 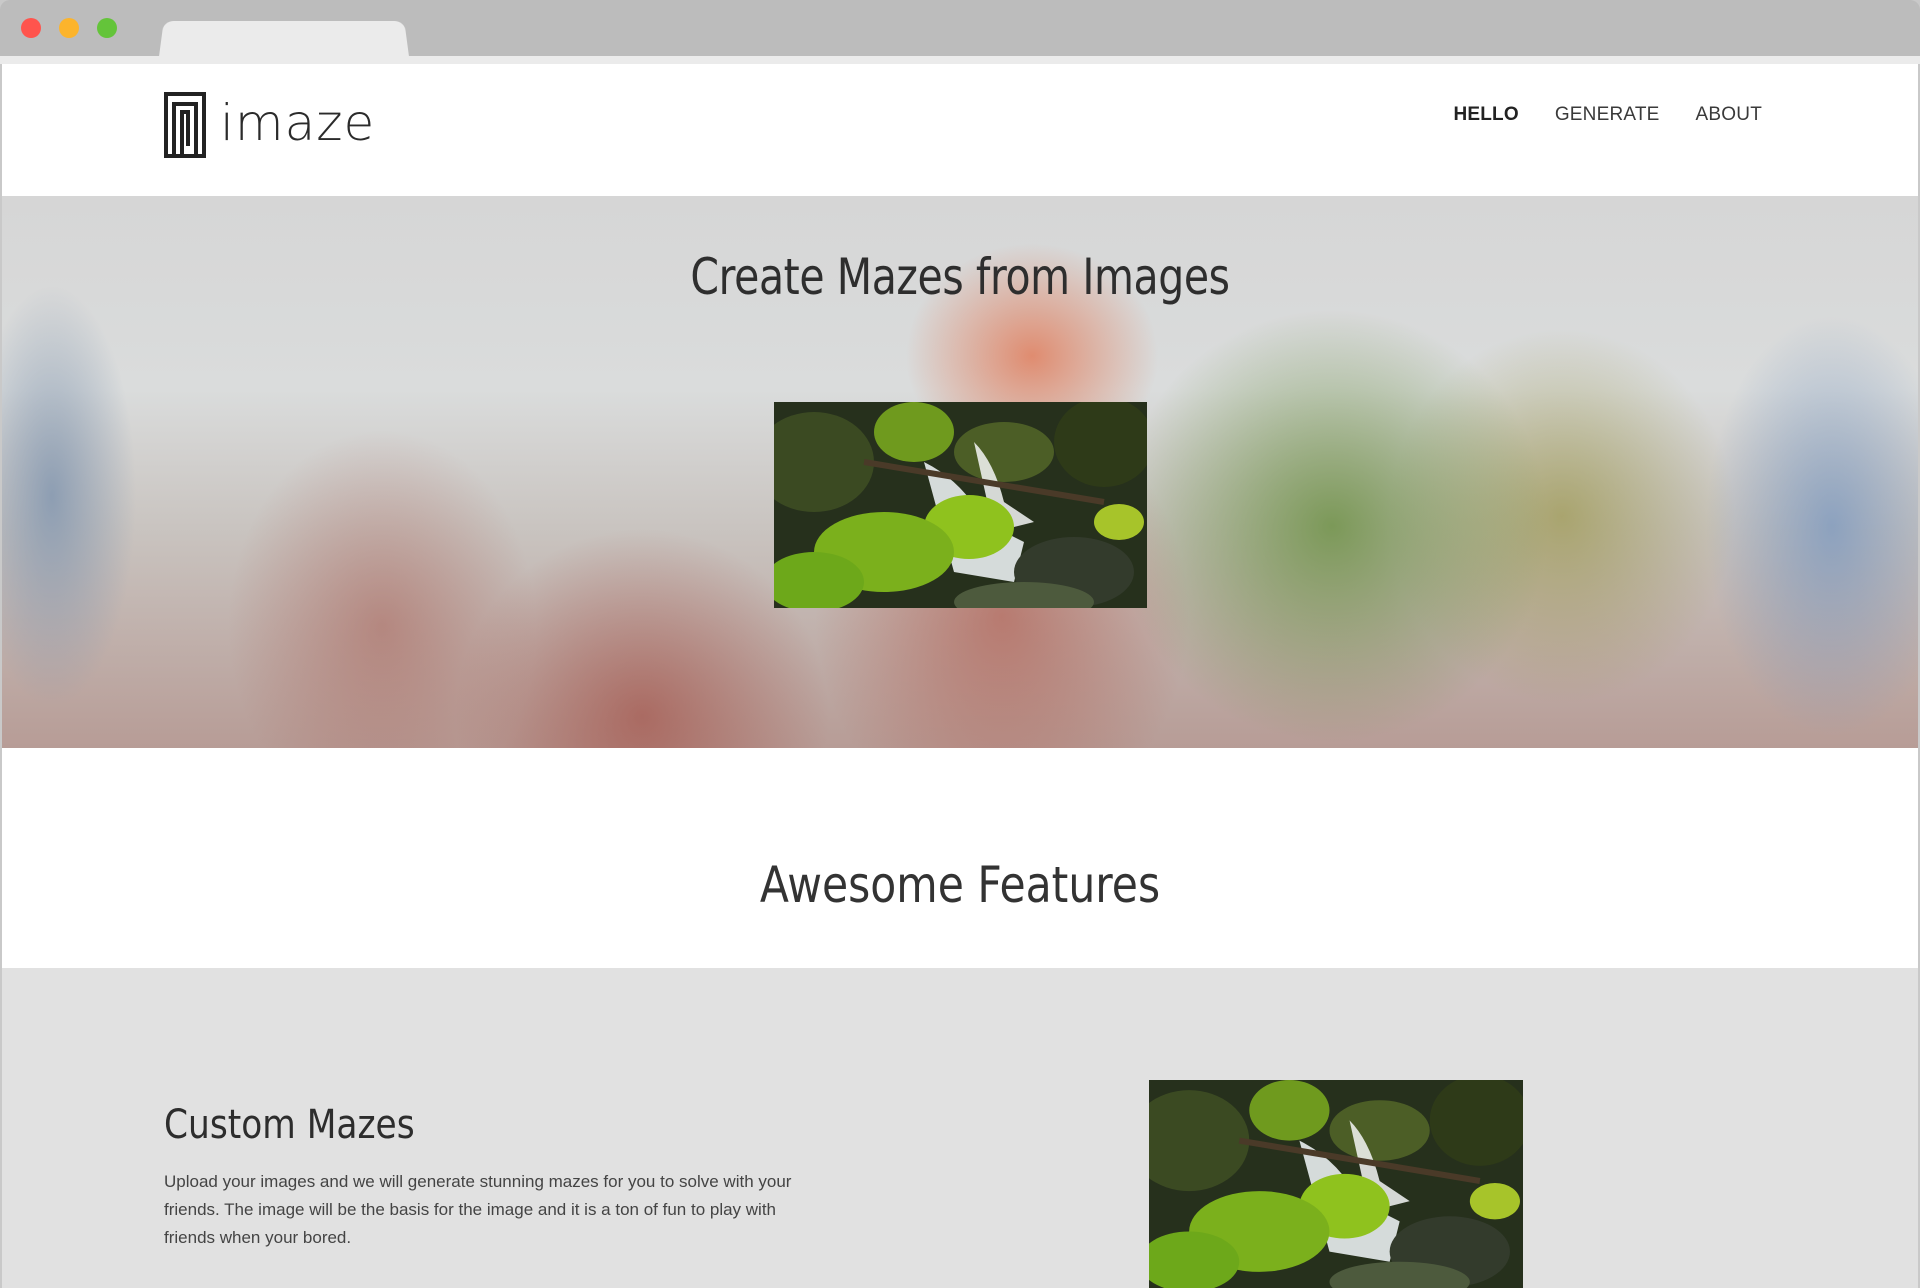 I want to click on maze-logo-icon, so click(x=185, y=125).